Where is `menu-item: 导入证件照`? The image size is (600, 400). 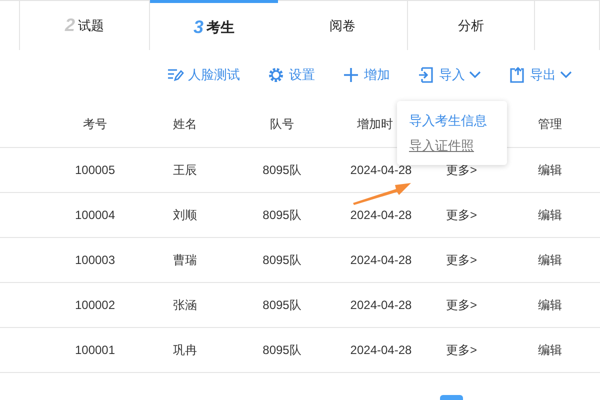
menu-item: 导入证件照 is located at coordinates (441, 146).